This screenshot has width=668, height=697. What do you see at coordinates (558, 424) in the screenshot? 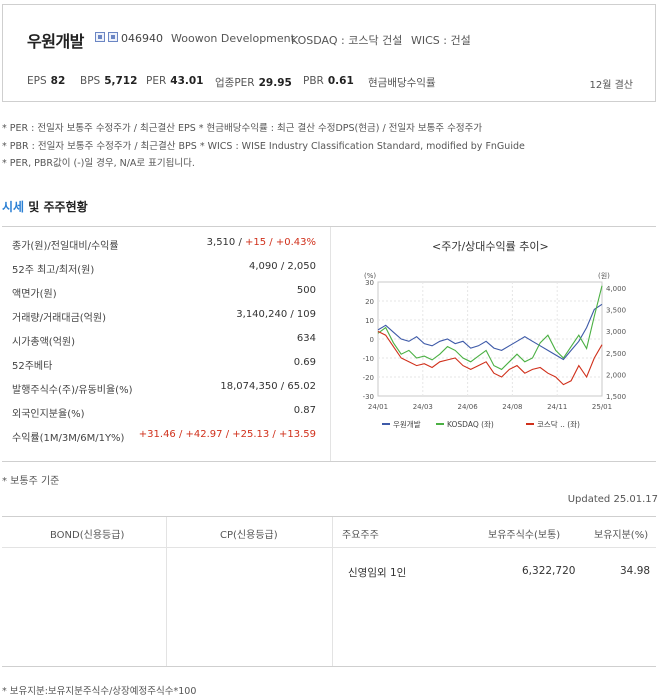
I see `legend-label: 코스닥 .. (좌)` at bounding box center [558, 424].